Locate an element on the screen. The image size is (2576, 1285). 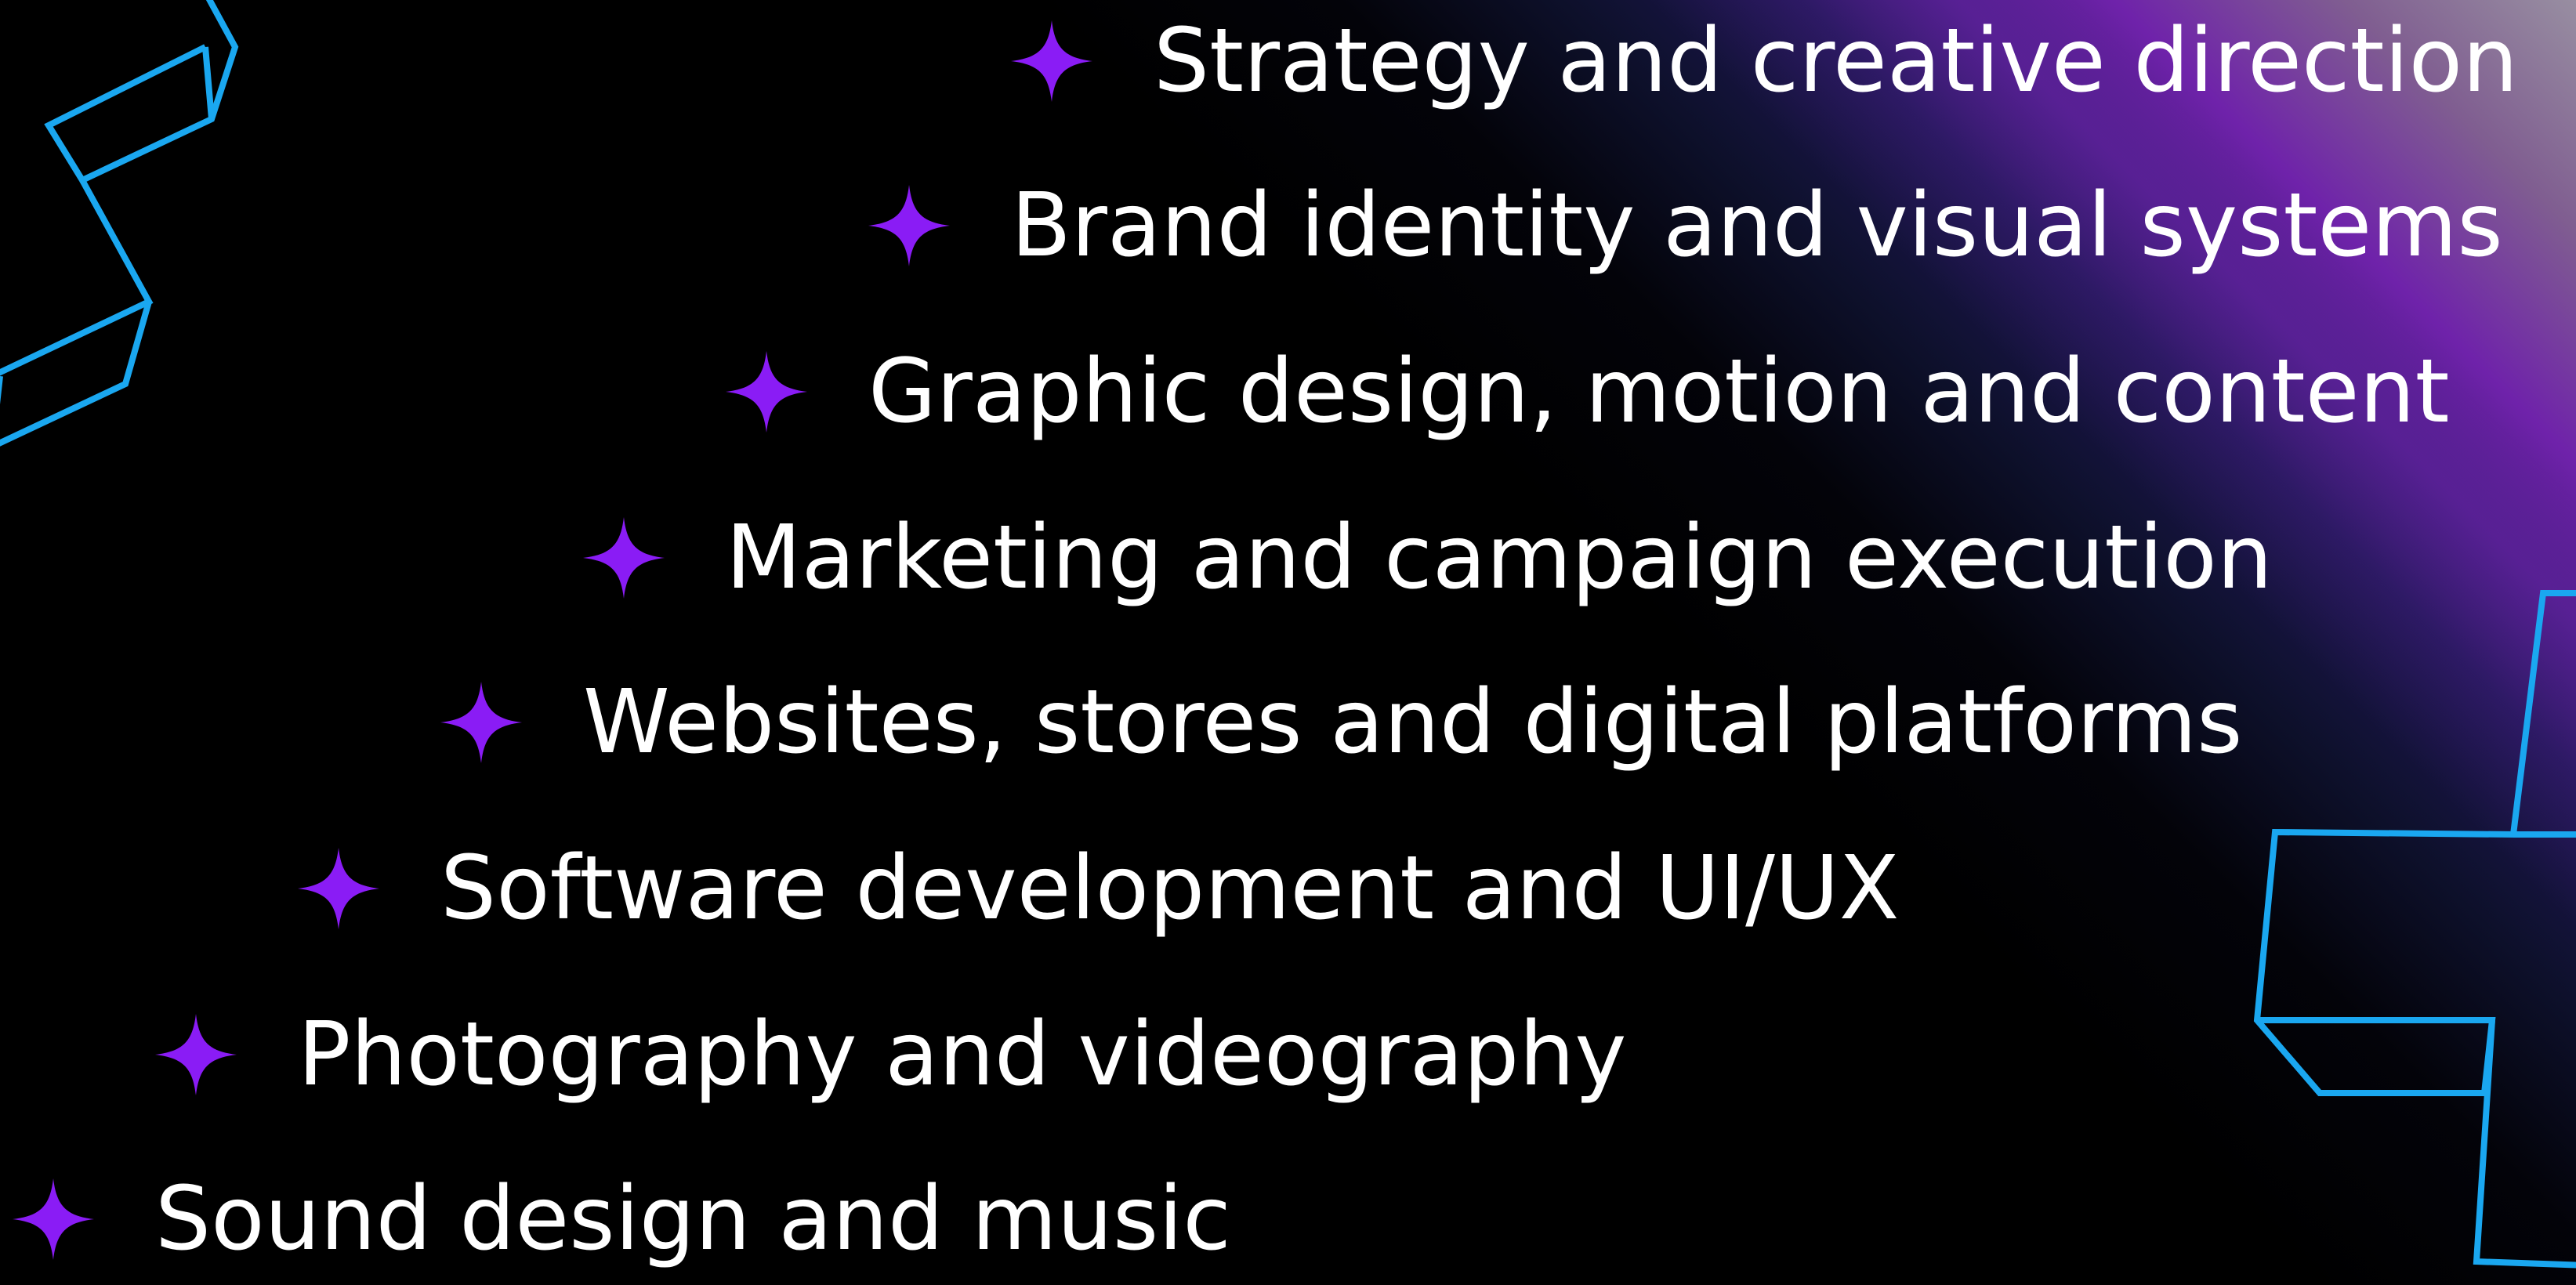
list-item: Graphic design, motion and content is located at coordinates (1587, 392).